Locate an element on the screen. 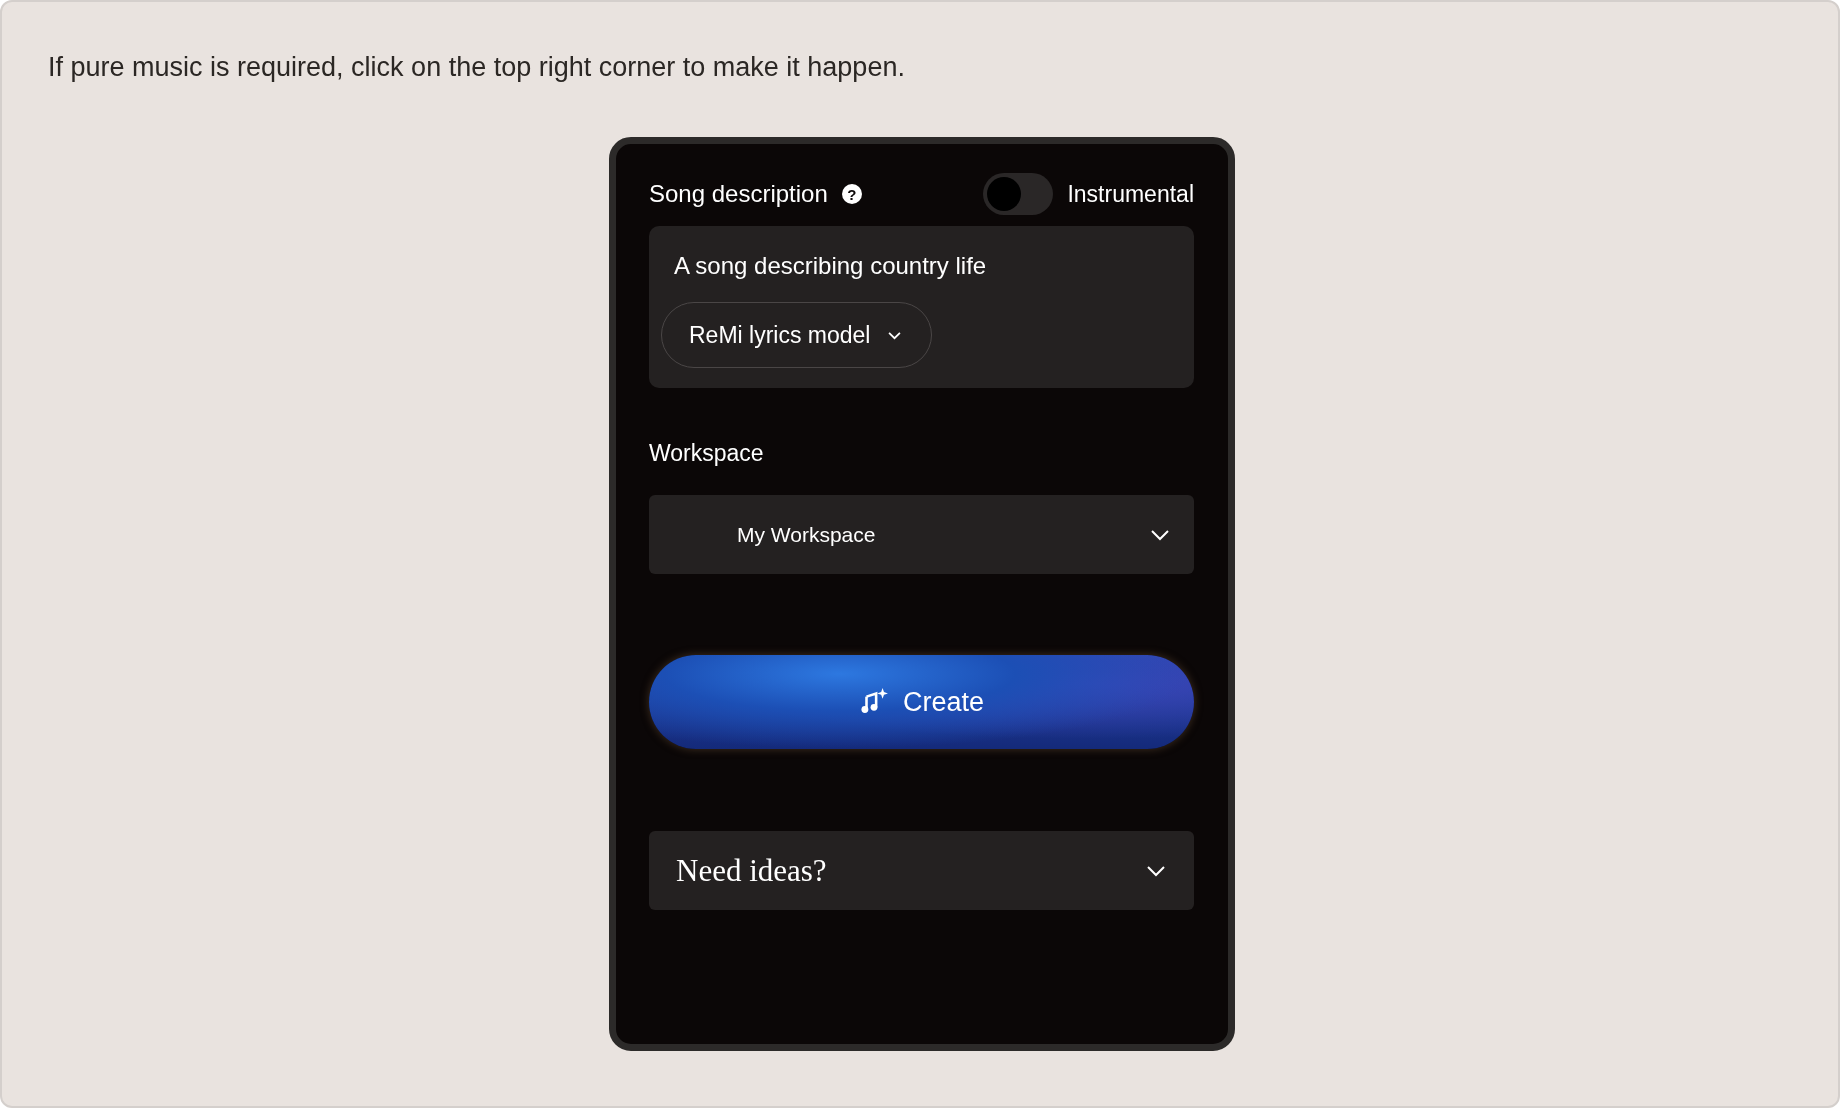 The image size is (1840, 1108). need-ideas-dropdown: Need ideas? is located at coordinates (921, 870).